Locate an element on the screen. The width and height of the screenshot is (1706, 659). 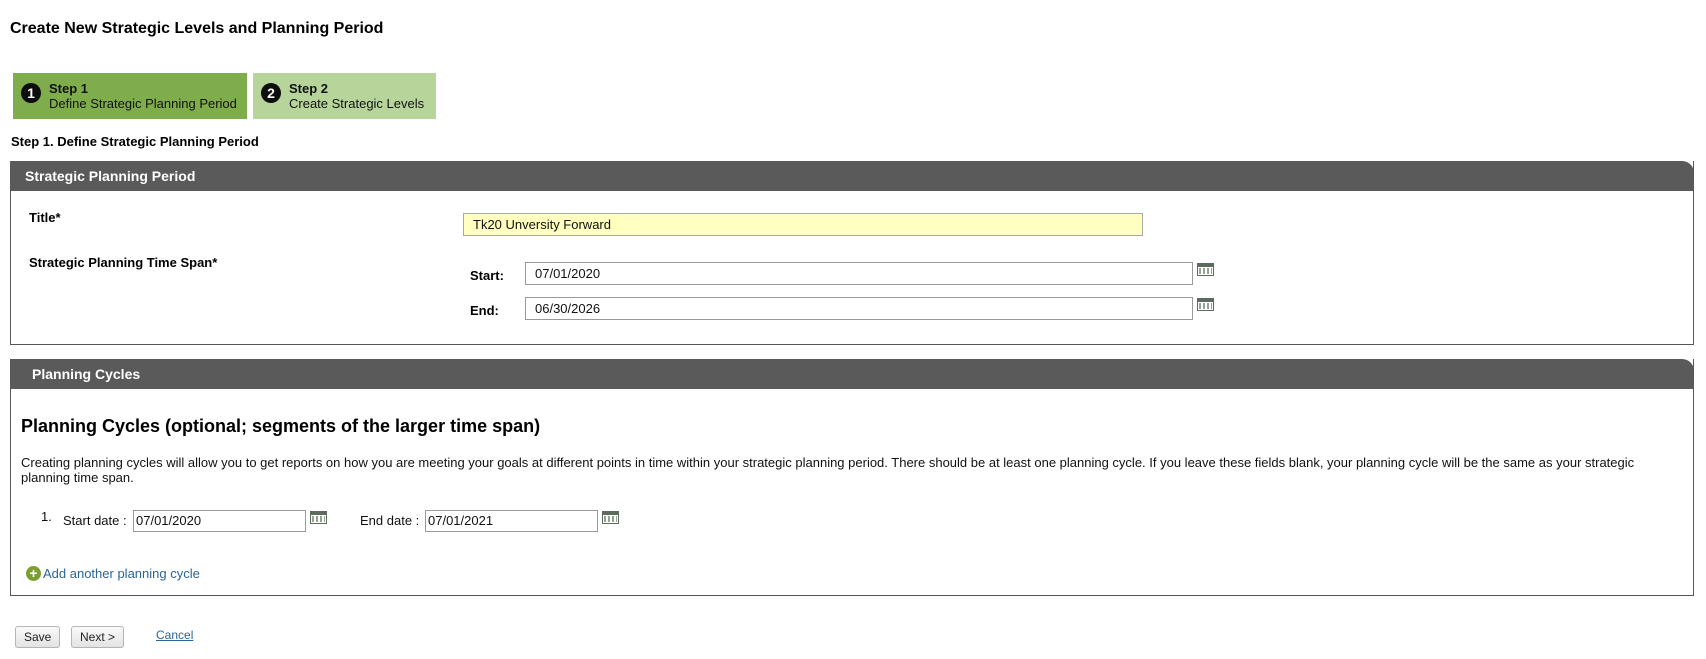
step-2-tab: 2 Step 2 Create Strategic Levels is located at coordinates (344, 96).